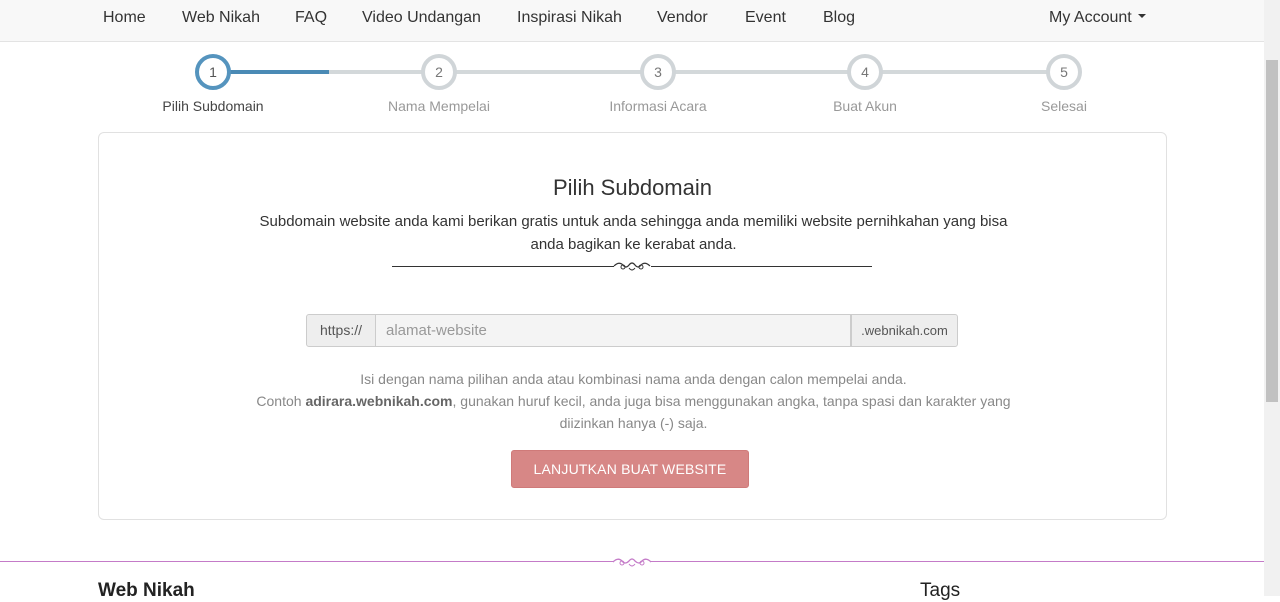 This screenshot has width=1280, height=602. Describe the element at coordinates (421, 18) in the screenshot. I see `nav-video-undangan: Video Undangan` at that location.